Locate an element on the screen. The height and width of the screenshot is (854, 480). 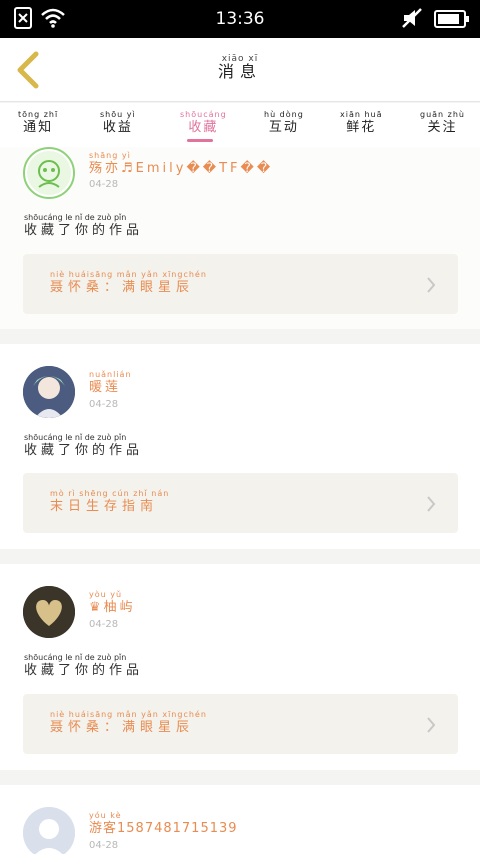
work-title: mò rì shēng cún zhǐ nán 末日生存指南 is located at coordinates (109, 502).